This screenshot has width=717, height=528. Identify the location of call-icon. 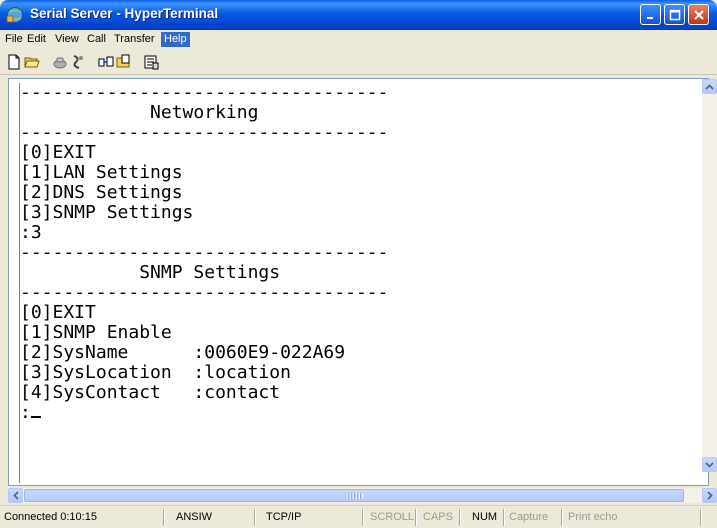
(60, 62).